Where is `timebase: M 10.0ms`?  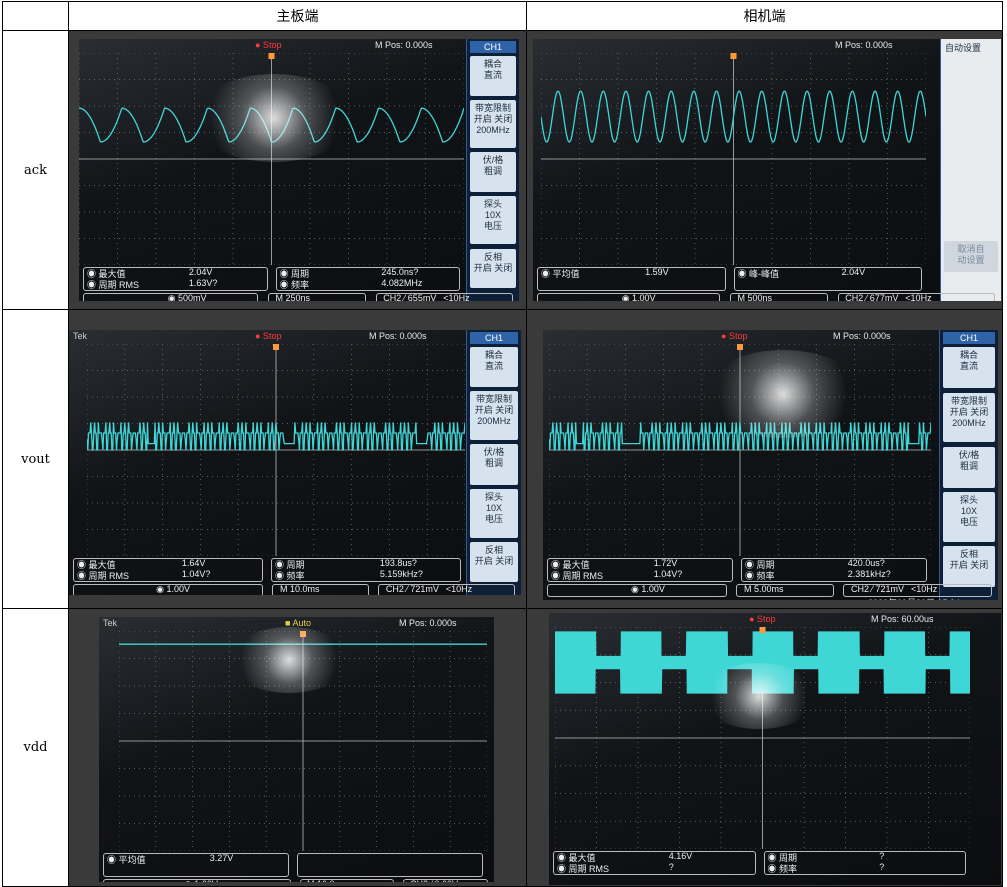 timebase: M 10.0ms is located at coordinates (300, 589).